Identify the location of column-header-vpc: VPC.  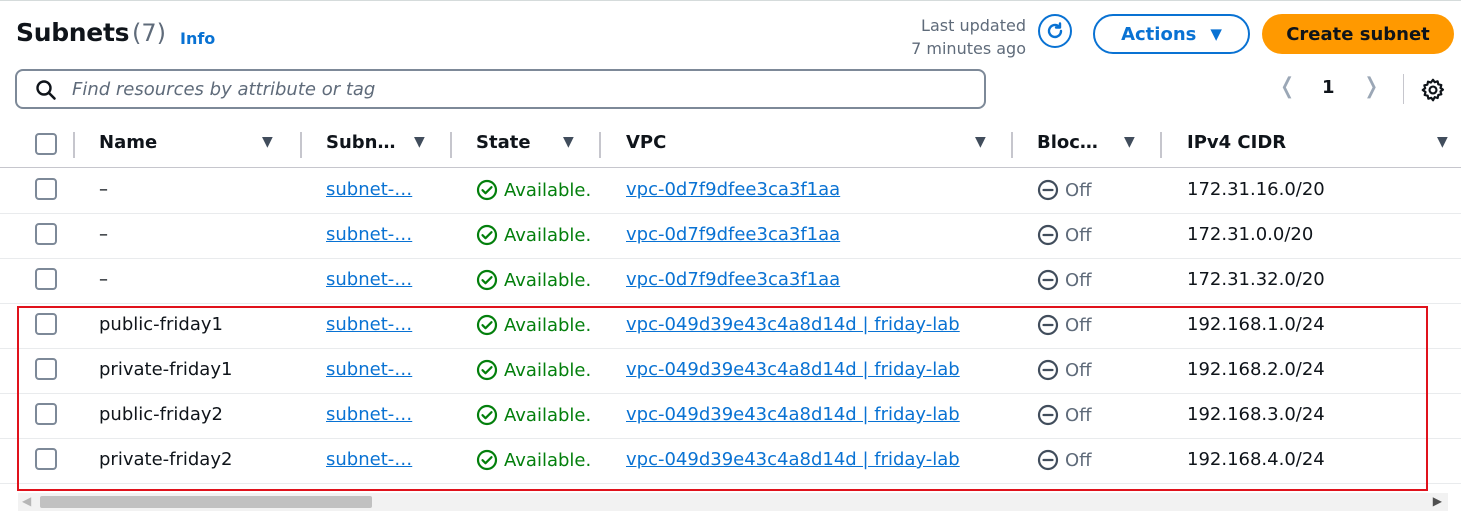
(646, 142).